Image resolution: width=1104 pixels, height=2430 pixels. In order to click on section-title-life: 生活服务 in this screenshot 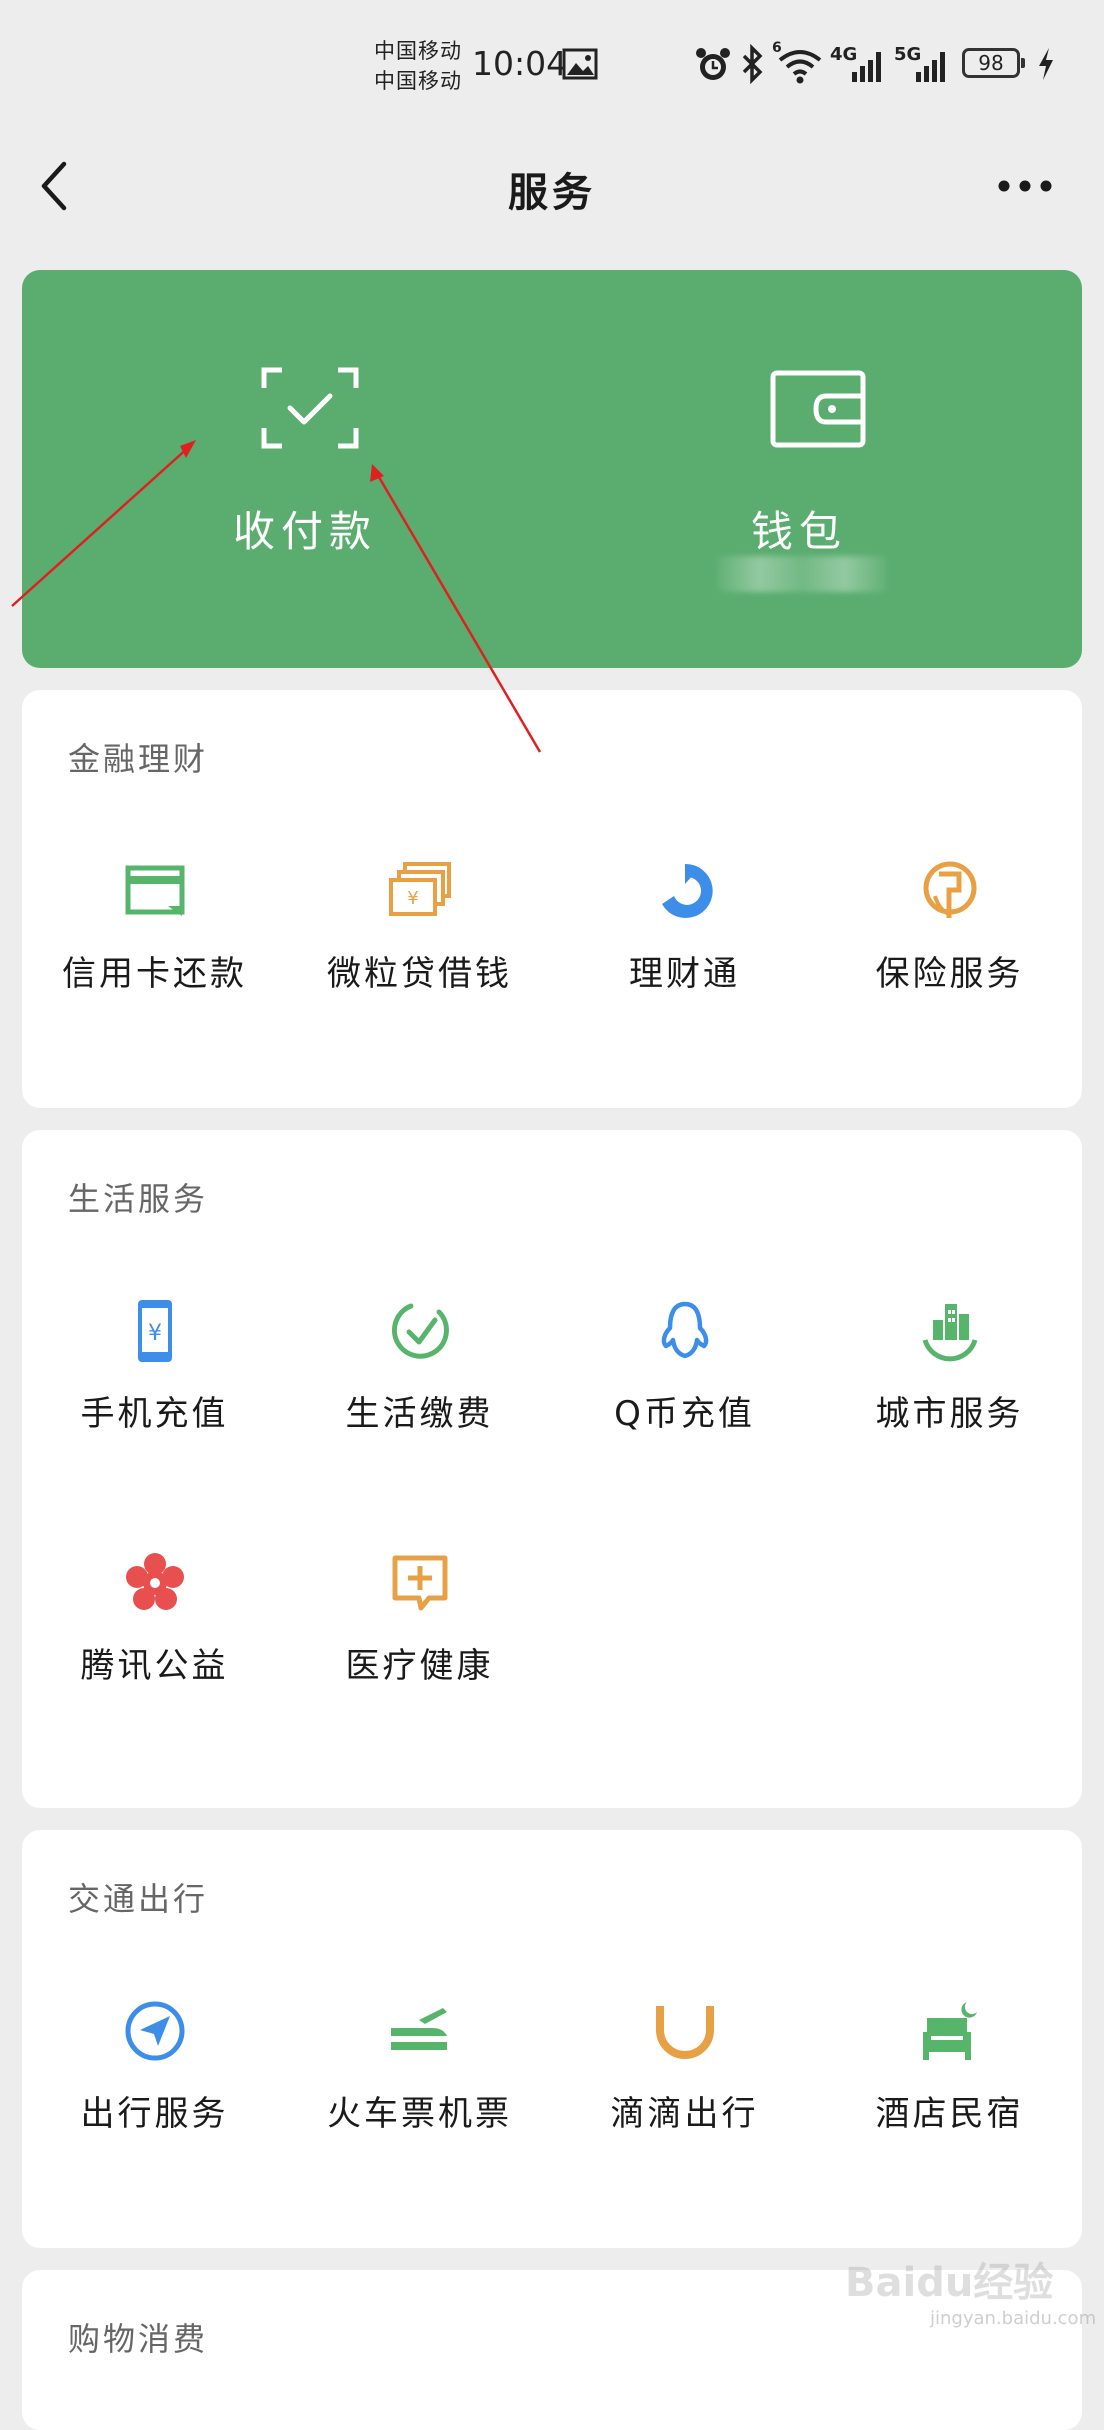, I will do `click(138, 1199)`.